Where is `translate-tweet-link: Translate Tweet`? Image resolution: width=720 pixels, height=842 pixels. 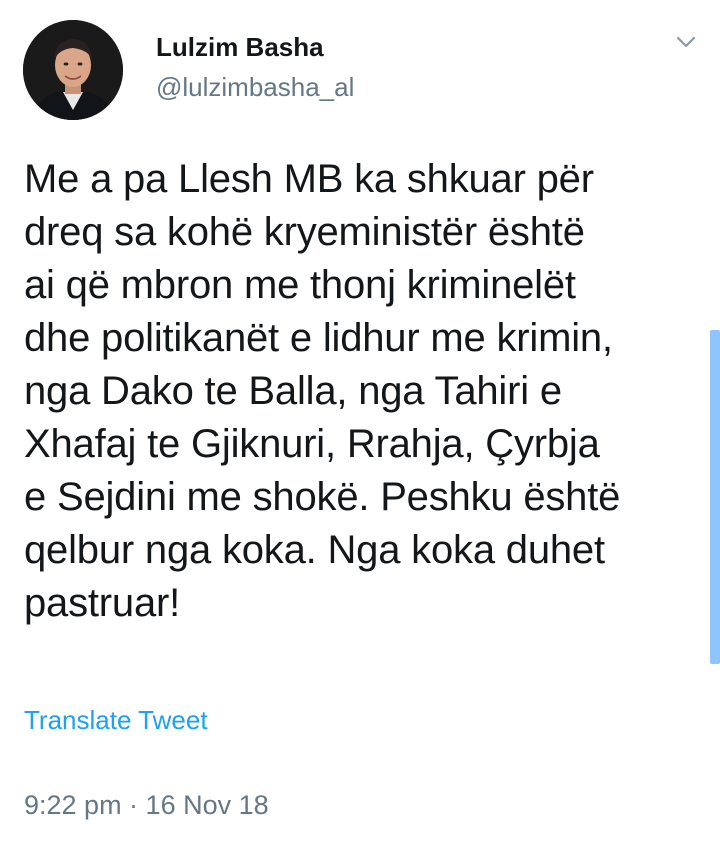
translate-tweet-link: Translate Tweet is located at coordinates (116, 720).